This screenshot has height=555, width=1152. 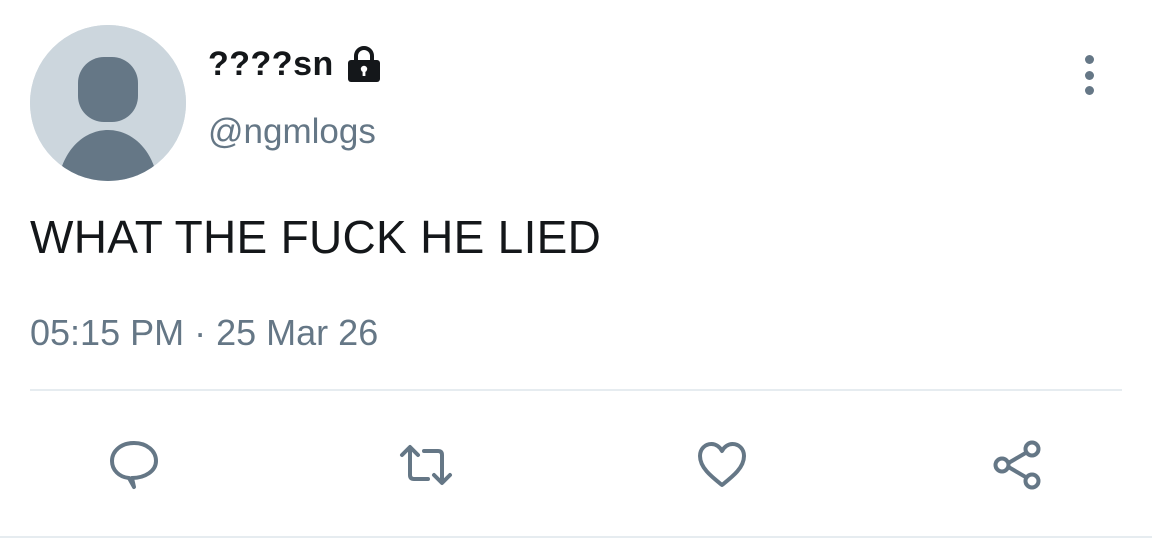 I want to click on share-nodes-icon, so click(x=1017, y=465).